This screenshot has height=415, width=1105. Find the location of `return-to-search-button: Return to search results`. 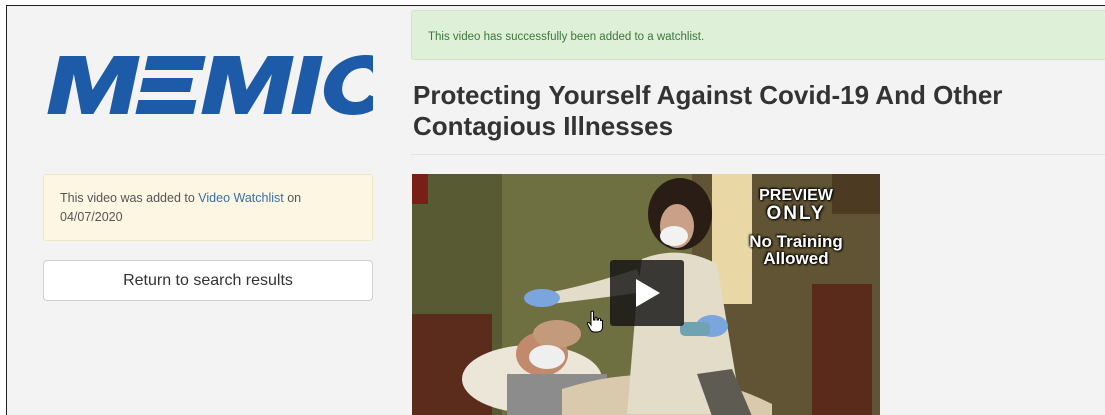

return-to-search-button: Return to search results is located at coordinates (208, 280).